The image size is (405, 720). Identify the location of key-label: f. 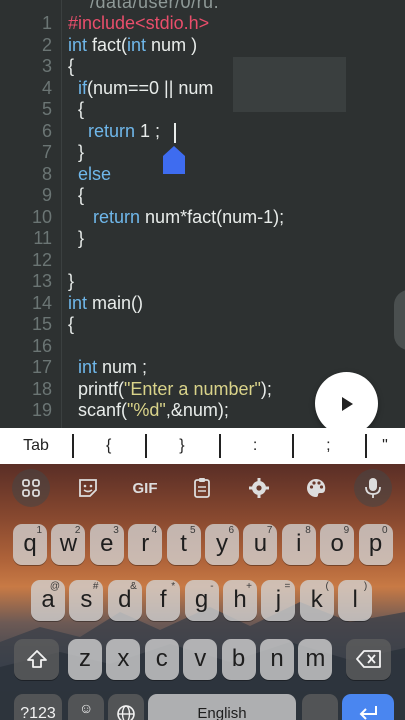
(163, 599).